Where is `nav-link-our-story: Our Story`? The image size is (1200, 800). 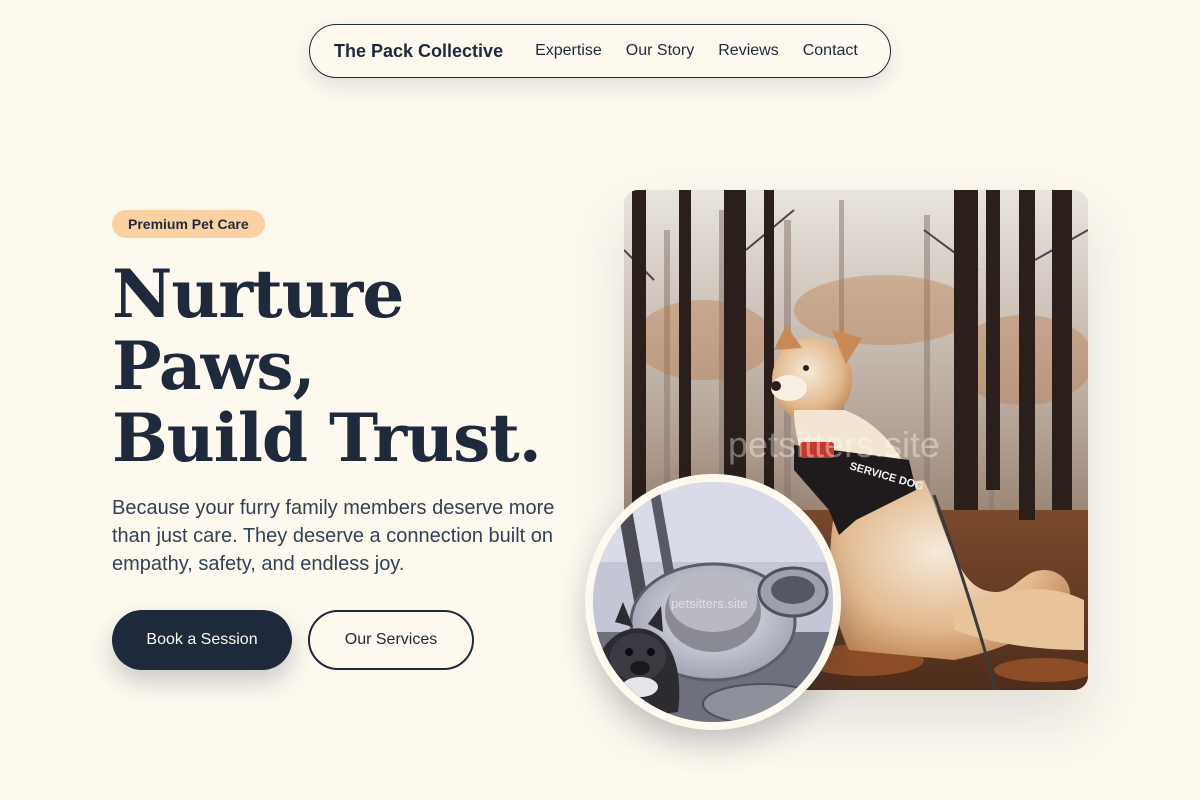
nav-link-our-story: Our Story is located at coordinates (660, 51).